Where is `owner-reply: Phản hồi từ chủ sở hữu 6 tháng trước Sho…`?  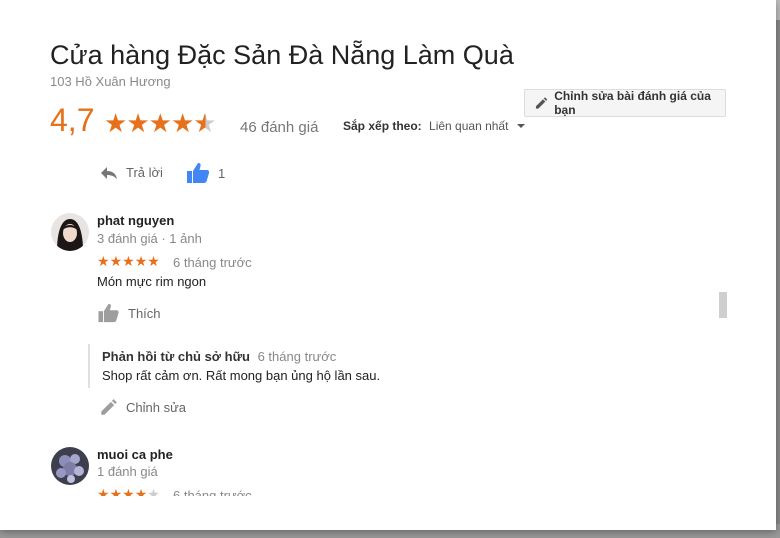 owner-reply: Phản hồi từ chủ sở hữu 6 tháng trước Sho… is located at coordinates (295, 366).